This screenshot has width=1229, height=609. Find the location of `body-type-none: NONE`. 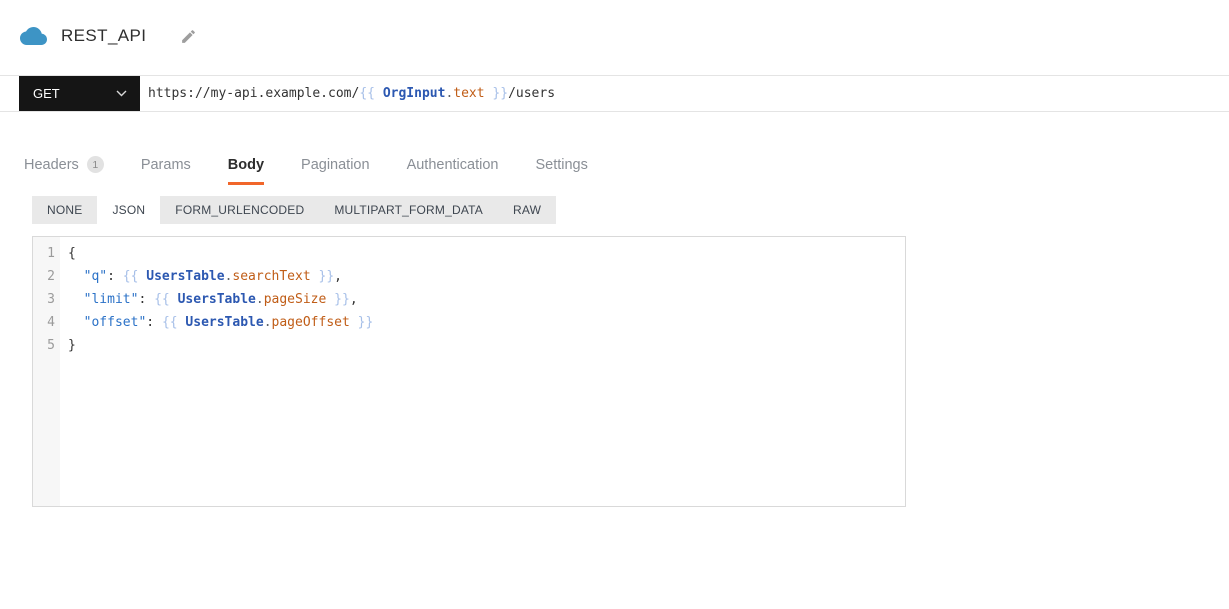

body-type-none: NONE is located at coordinates (64, 210).